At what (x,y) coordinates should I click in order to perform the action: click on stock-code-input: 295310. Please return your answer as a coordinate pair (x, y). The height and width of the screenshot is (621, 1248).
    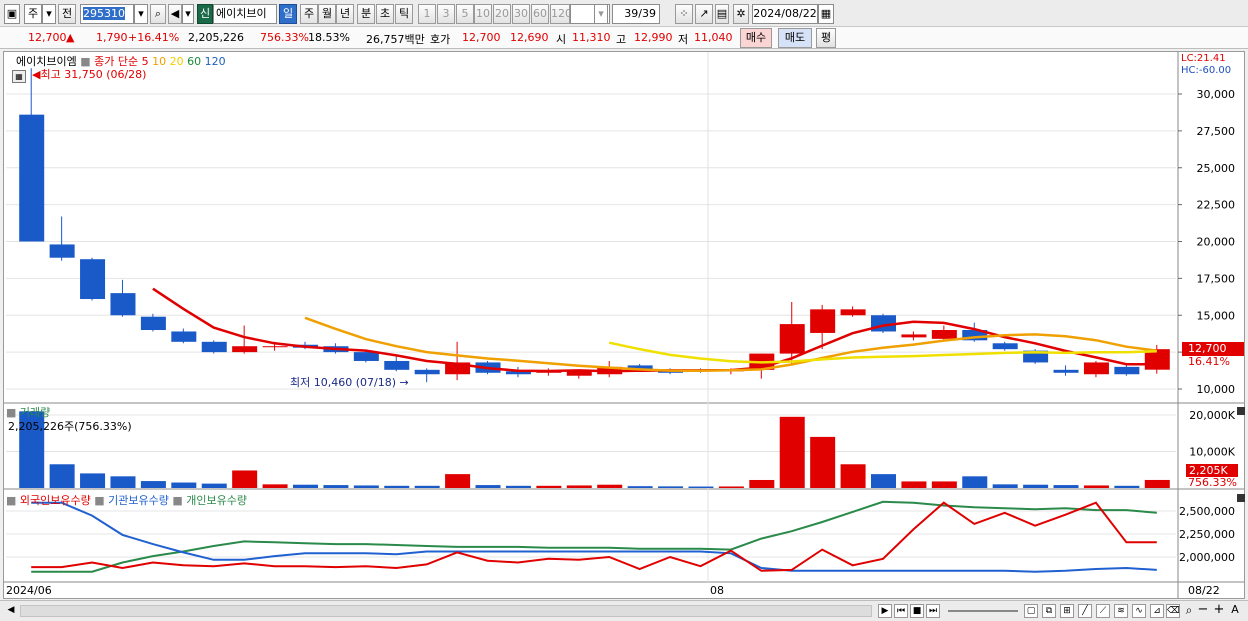
    Looking at the image, I should click on (107, 14).